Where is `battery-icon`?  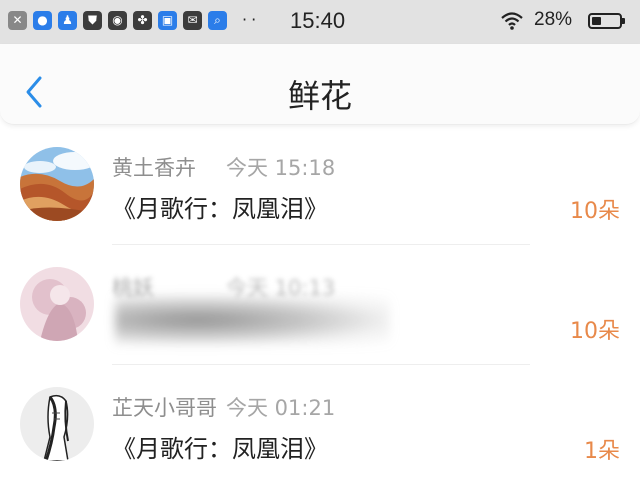 battery-icon is located at coordinates (606, 21).